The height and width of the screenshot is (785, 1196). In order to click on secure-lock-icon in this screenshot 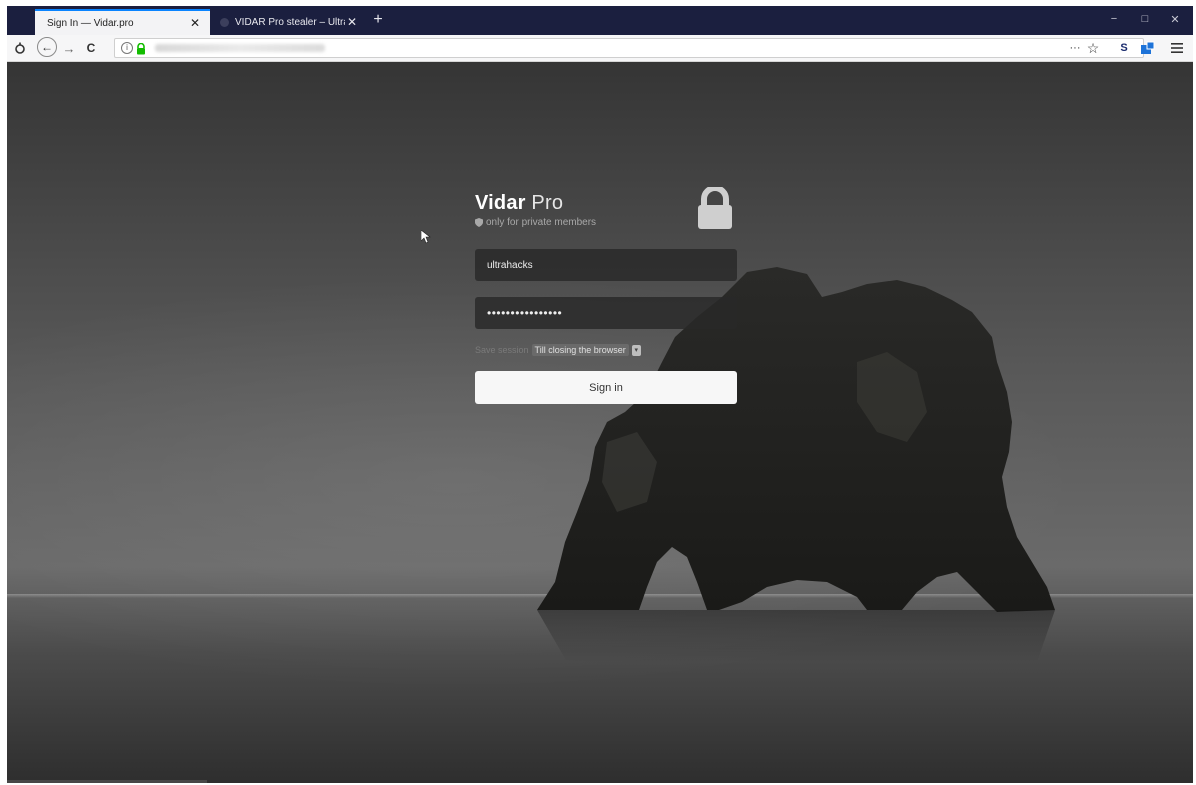, I will do `click(141, 51)`.